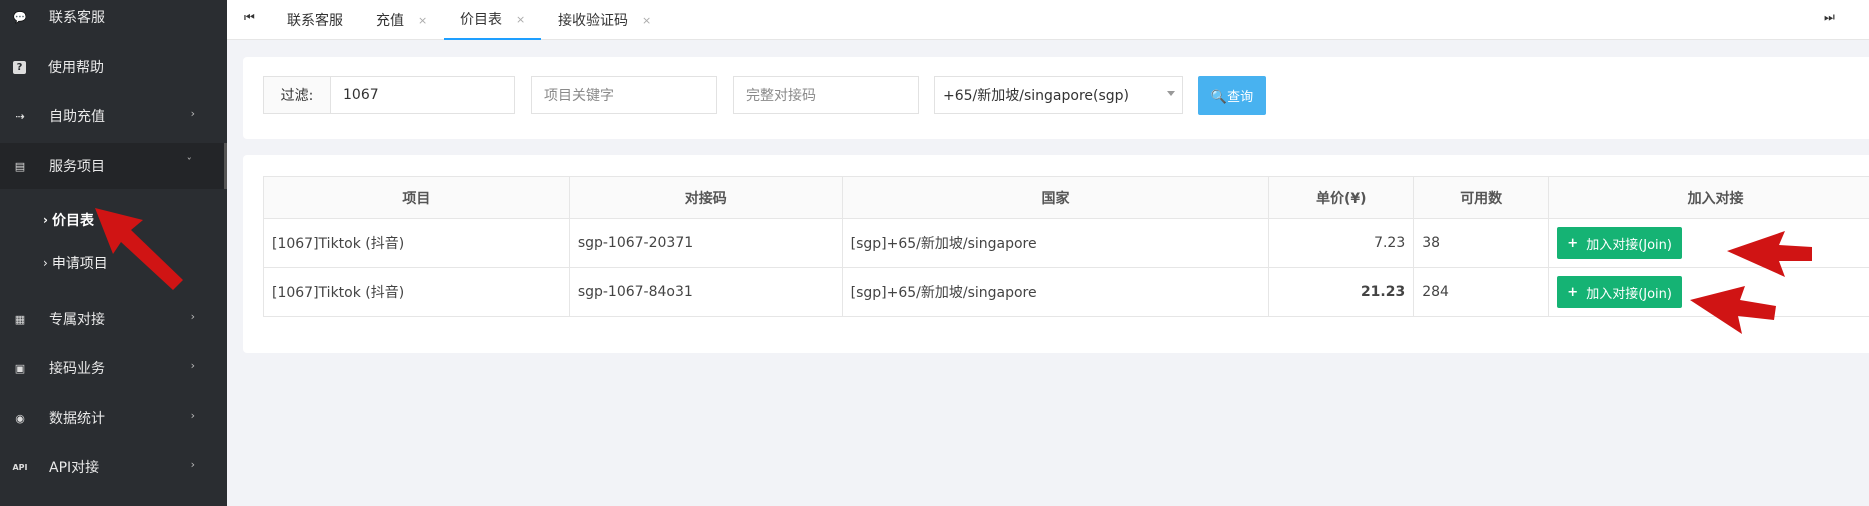  I want to click on sidebar-item-help: ? 使用帮助, so click(113, 67).